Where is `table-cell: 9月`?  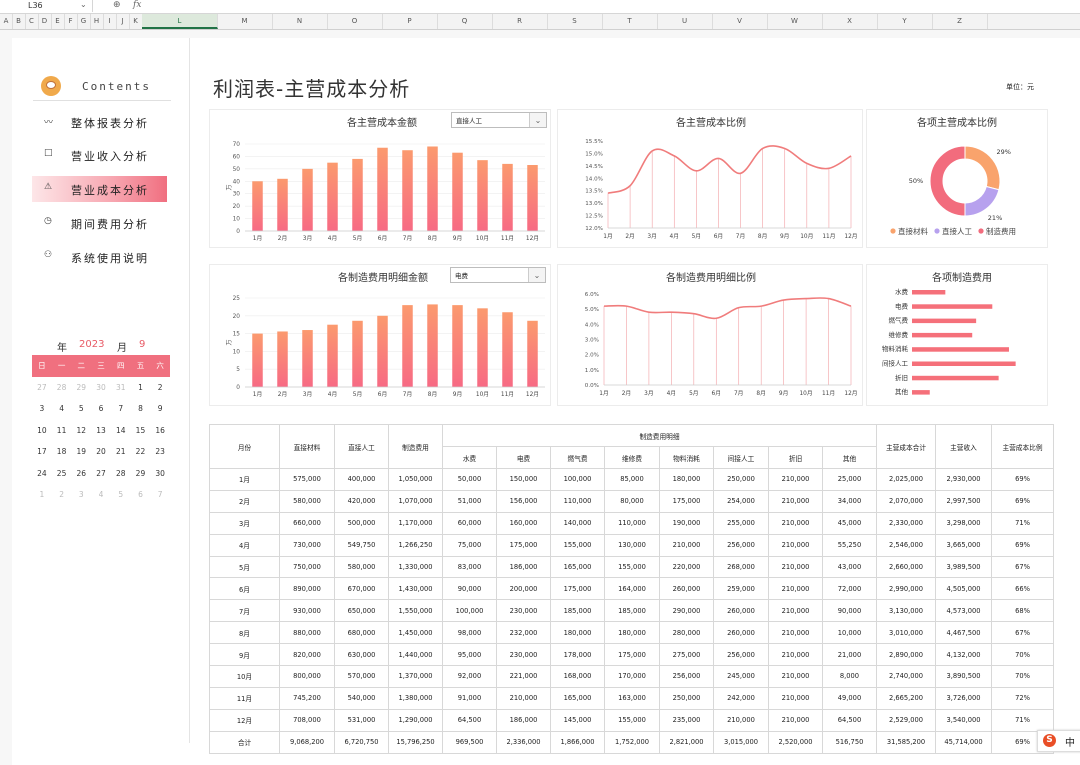
table-cell: 9月 is located at coordinates (244, 655).